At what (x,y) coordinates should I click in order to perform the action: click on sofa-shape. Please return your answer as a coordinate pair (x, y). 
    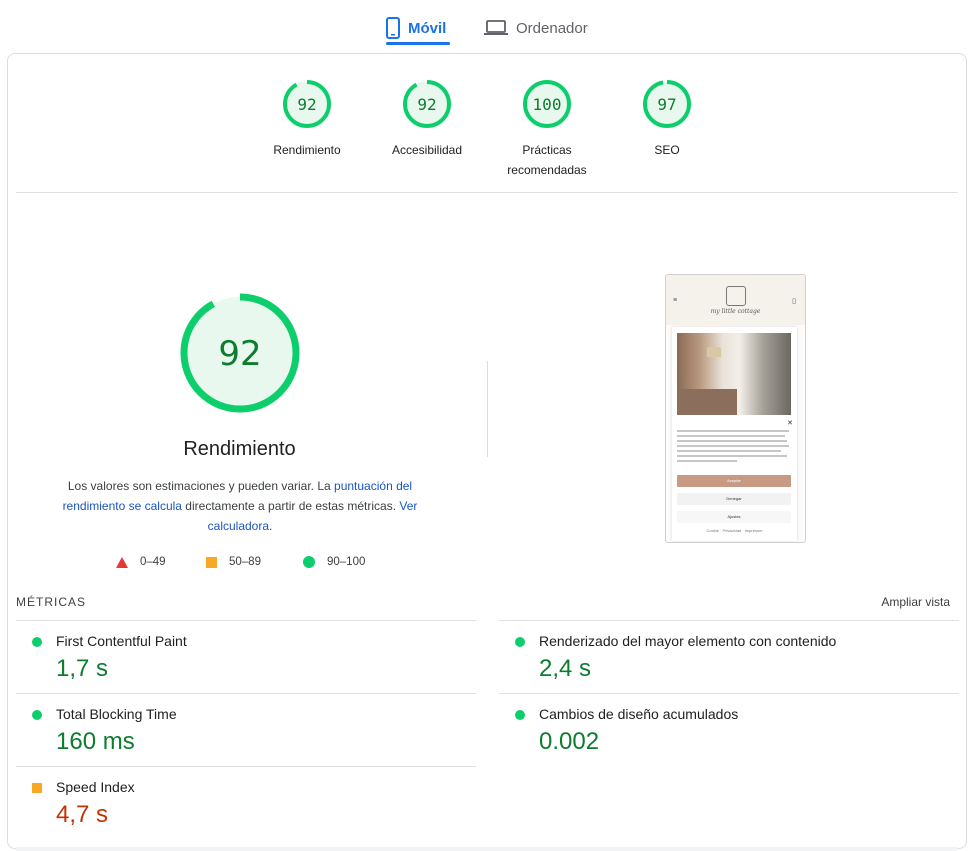
    Looking at the image, I should click on (707, 402).